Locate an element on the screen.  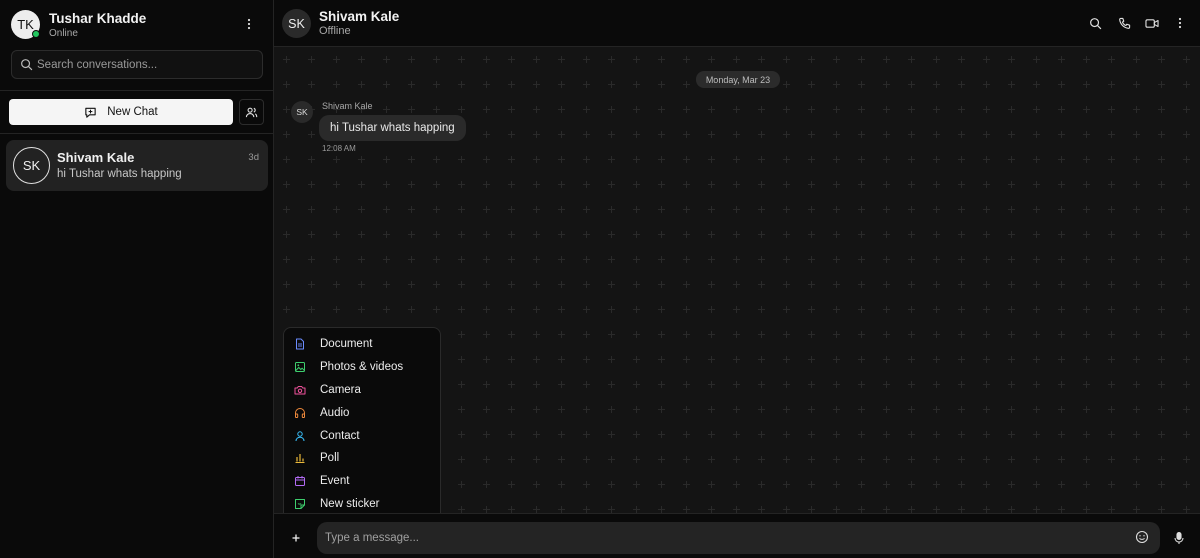
search-chat-button is located at coordinates (1095, 23).